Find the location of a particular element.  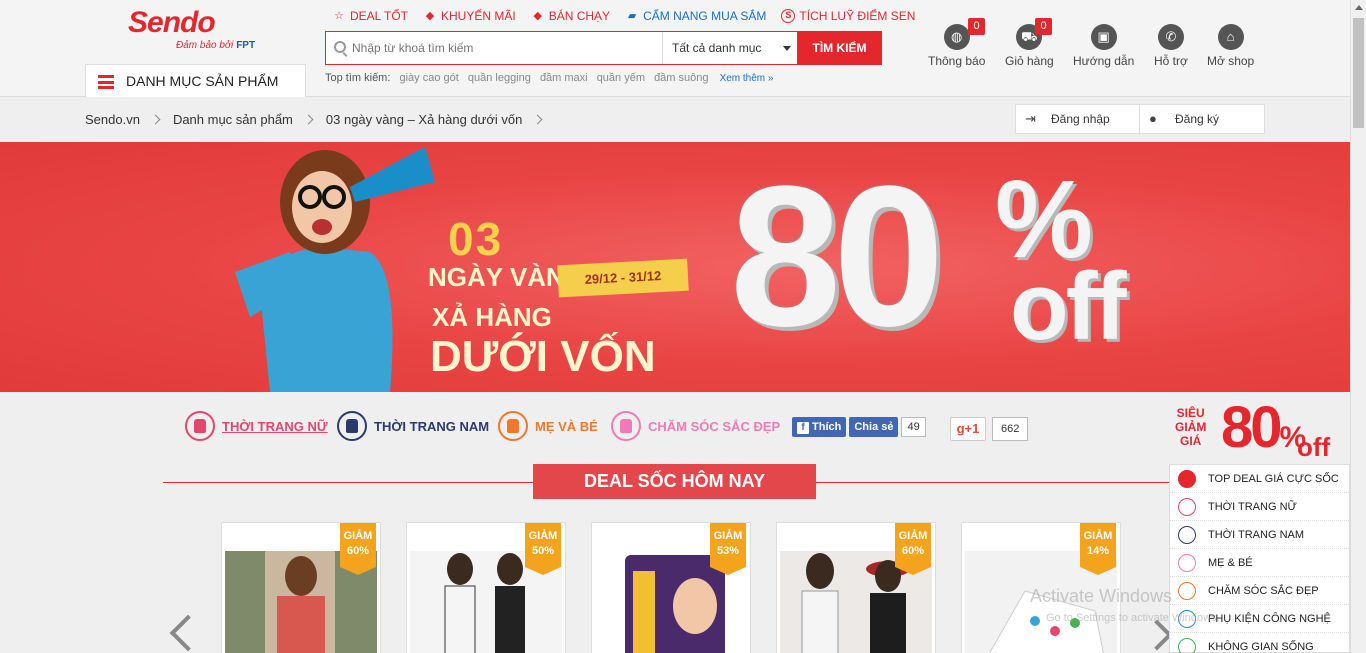

chevron-right-icon is located at coordinates (155, 119).